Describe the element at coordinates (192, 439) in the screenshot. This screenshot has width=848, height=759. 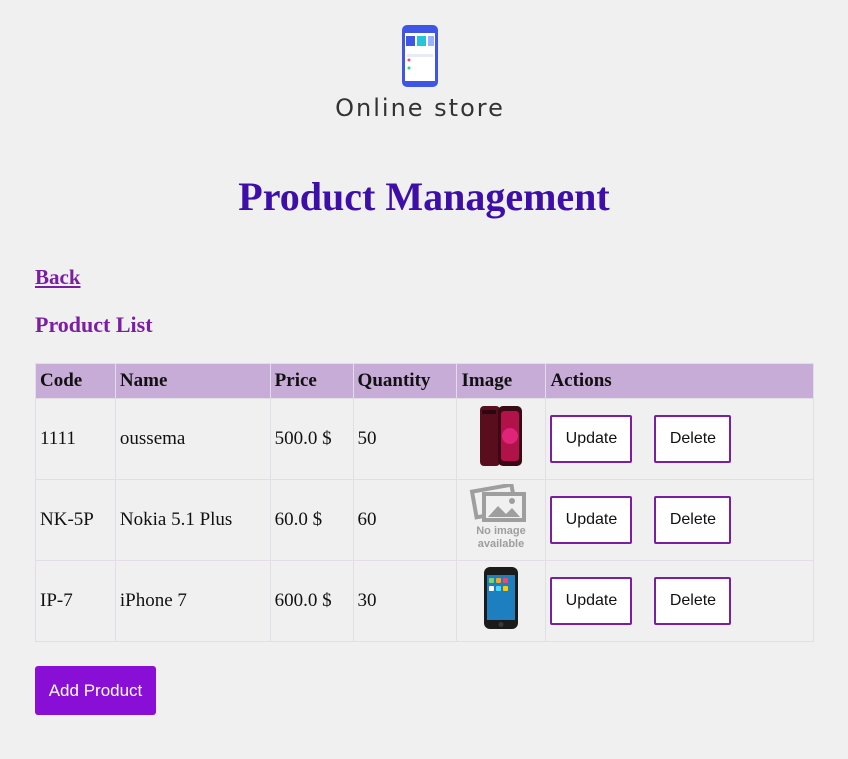
I see `product-name: oussema` at that location.